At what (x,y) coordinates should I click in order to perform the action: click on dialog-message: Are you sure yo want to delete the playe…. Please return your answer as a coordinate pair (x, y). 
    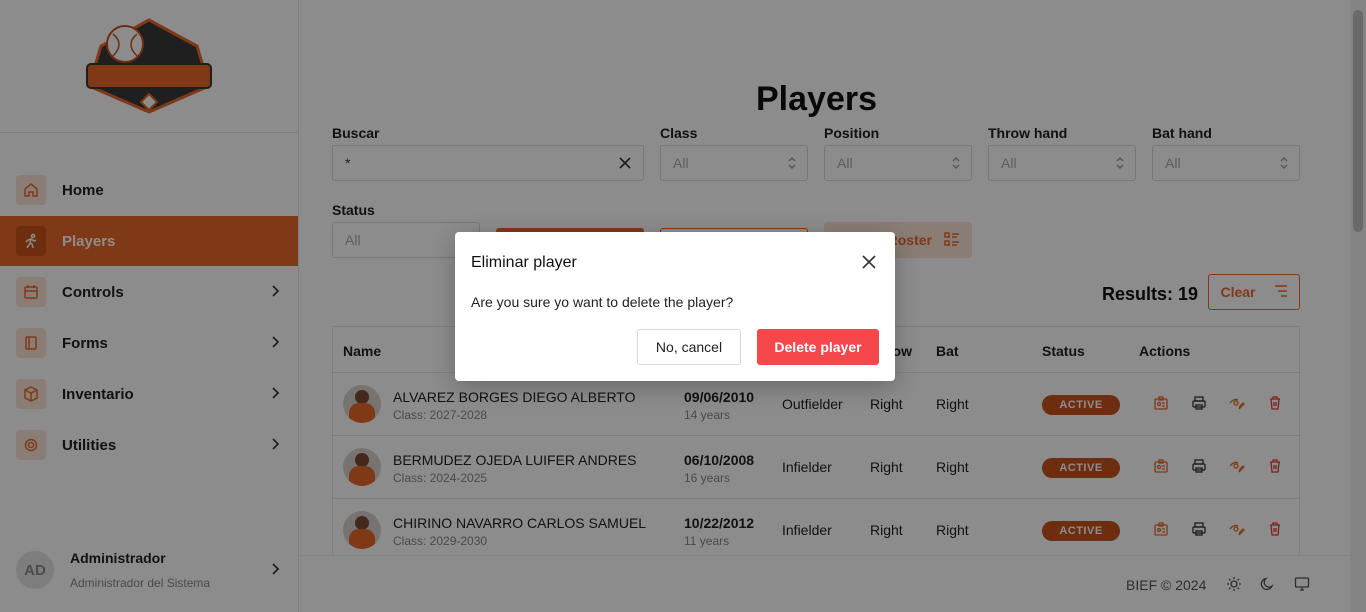
    Looking at the image, I should click on (602, 302).